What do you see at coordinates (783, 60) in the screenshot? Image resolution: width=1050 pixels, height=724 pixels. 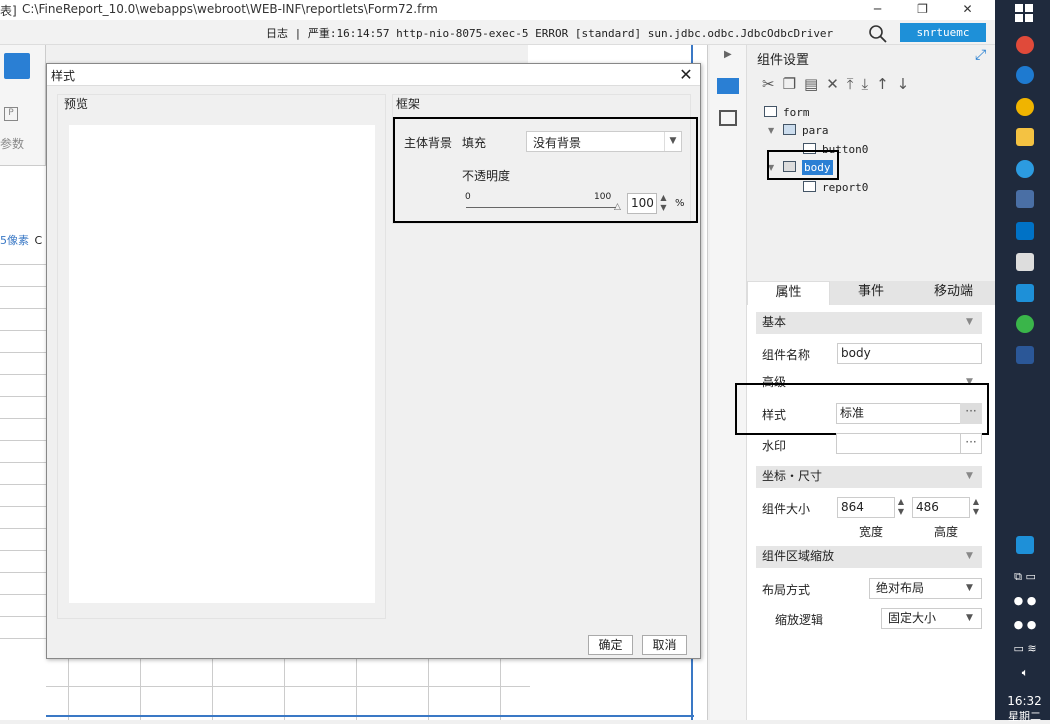 I see `panel-title: 组件设置` at bounding box center [783, 60].